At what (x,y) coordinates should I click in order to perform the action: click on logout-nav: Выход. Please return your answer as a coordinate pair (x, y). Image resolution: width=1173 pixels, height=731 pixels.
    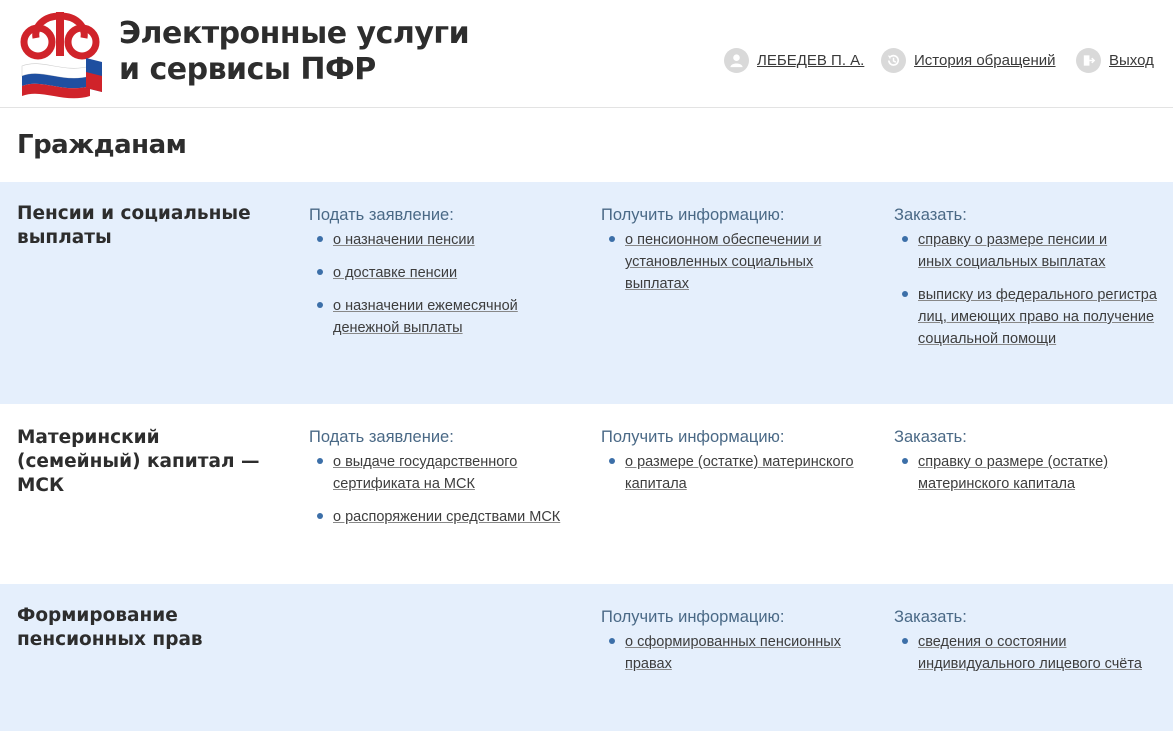
    Looking at the image, I should click on (1115, 60).